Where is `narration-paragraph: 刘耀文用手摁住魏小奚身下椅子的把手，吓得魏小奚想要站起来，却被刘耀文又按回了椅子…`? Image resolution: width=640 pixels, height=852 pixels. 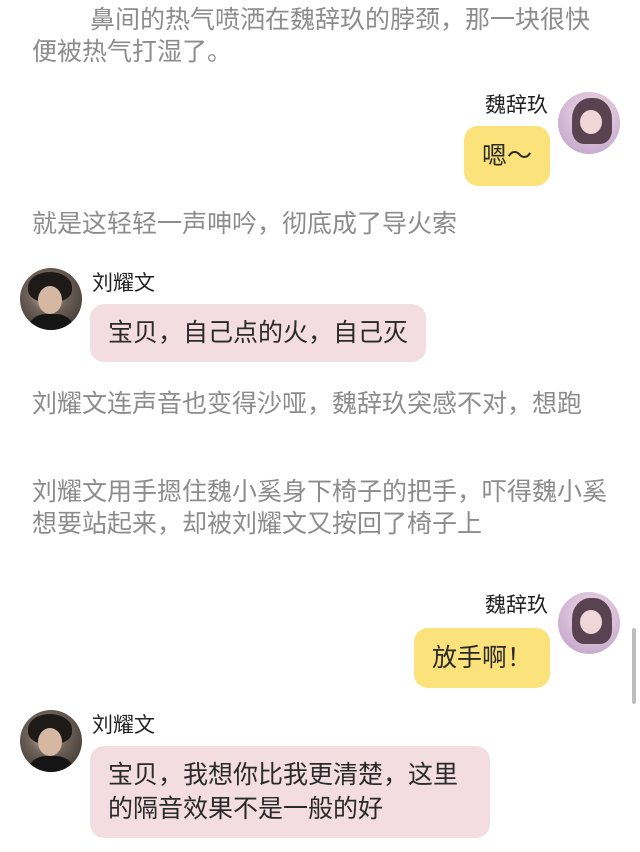
narration-paragraph: 刘耀文用手摁住魏小奚身下椅子的把手，吓得魏小奚想要站起来，却被刘耀文又按回了椅子… is located at coordinates (320, 507).